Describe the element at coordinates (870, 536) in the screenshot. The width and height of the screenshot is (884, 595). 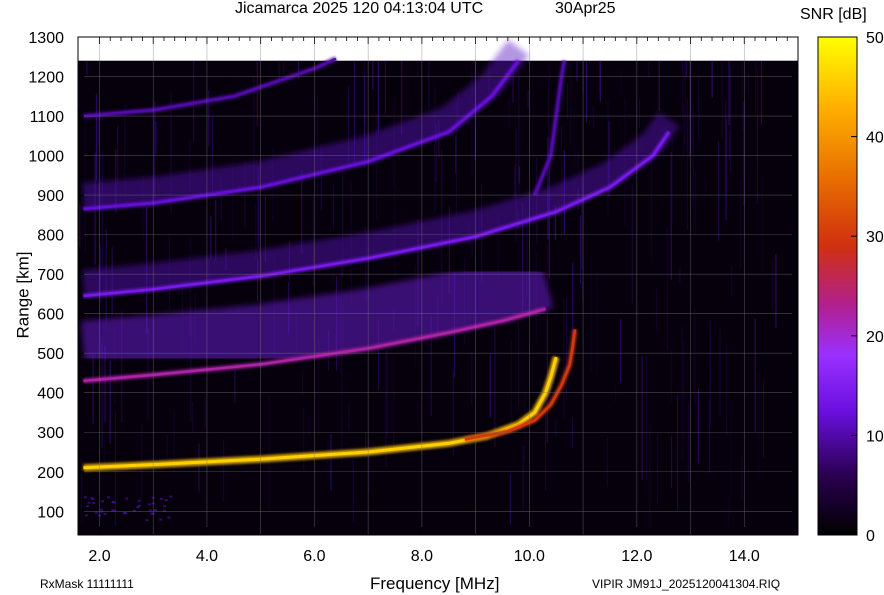
I see `colorbar-tick-label: 0` at that location.